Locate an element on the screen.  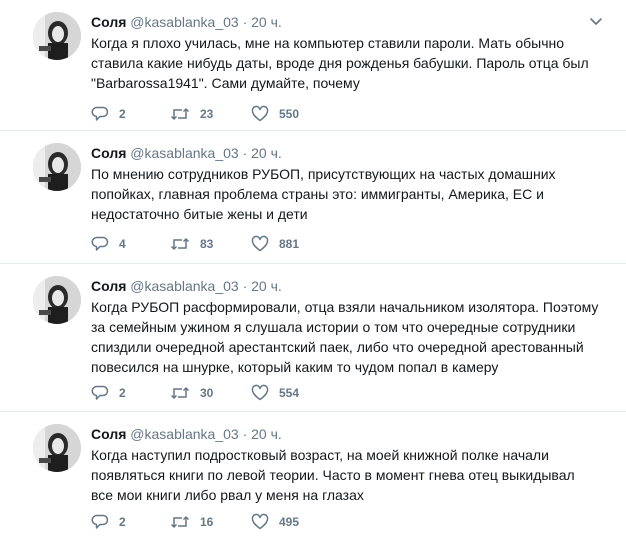
reply-button: 4 is located at coordinates (108, 244).